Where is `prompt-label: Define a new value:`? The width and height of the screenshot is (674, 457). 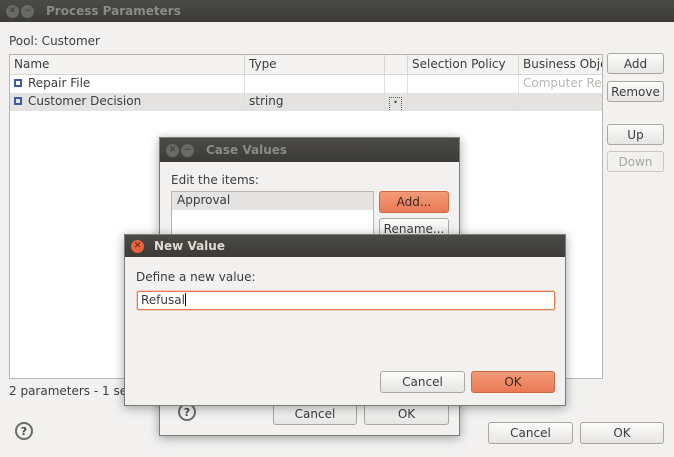
prompt-label: Define a new value: is located at coordinates (196, 277).